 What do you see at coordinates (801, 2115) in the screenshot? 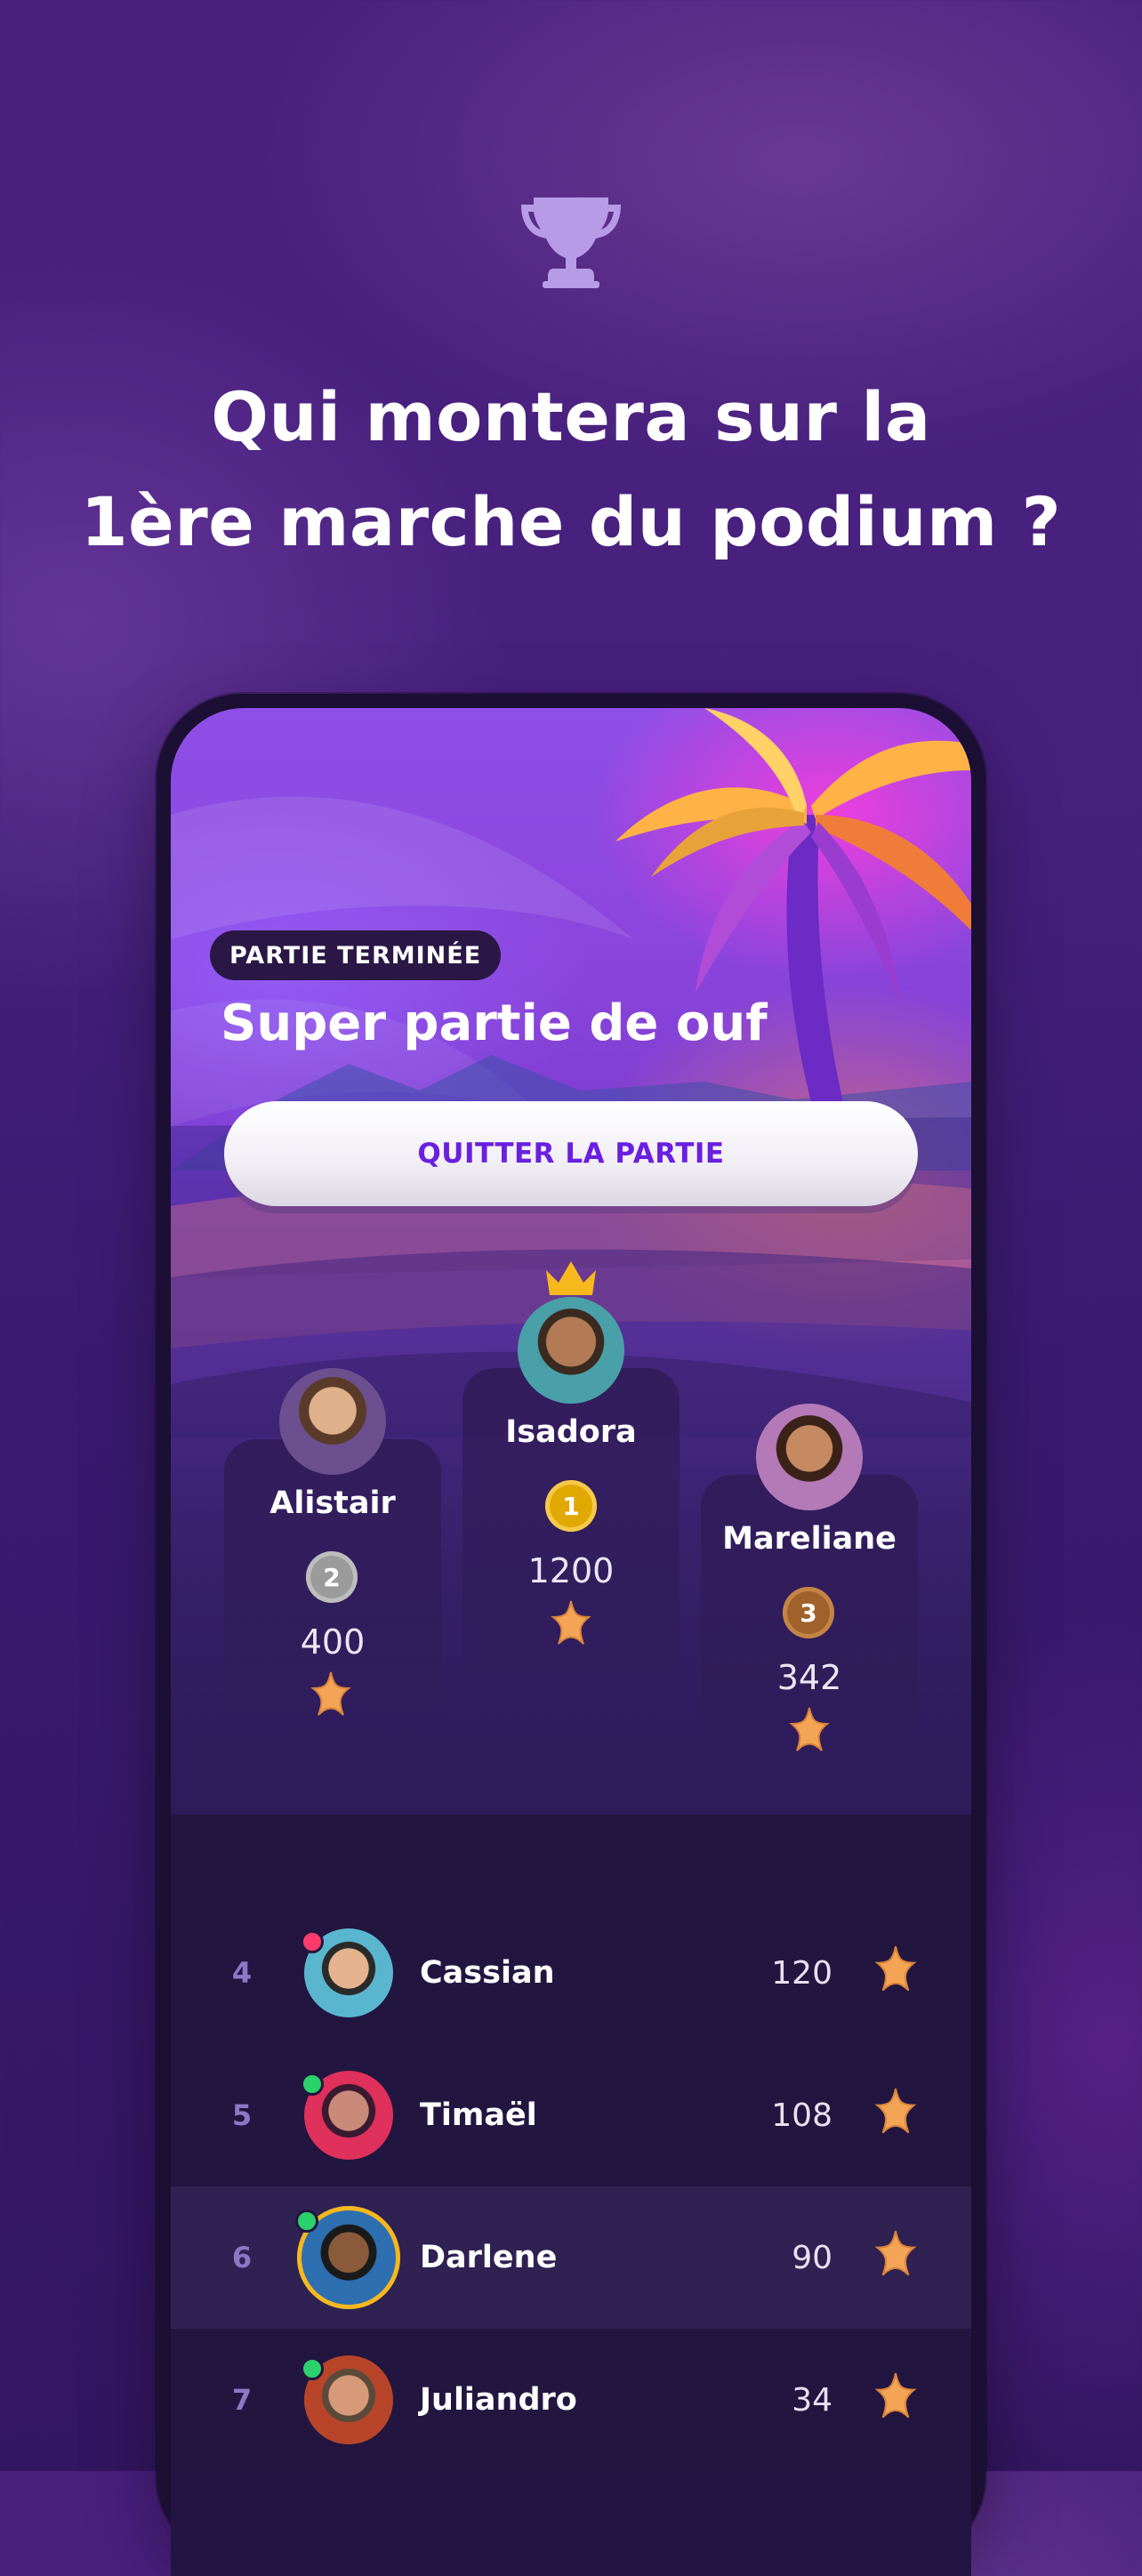
I see `row-score: 108` at bounding box center [801, 2115].